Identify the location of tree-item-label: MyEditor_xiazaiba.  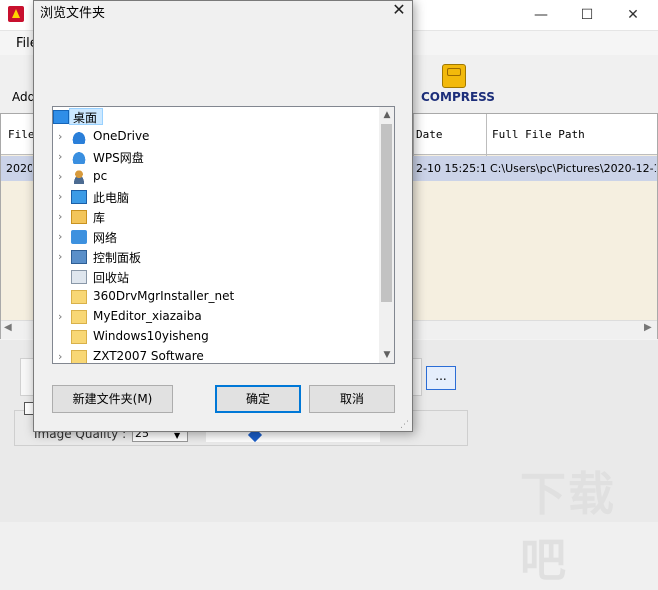
(147, 316).